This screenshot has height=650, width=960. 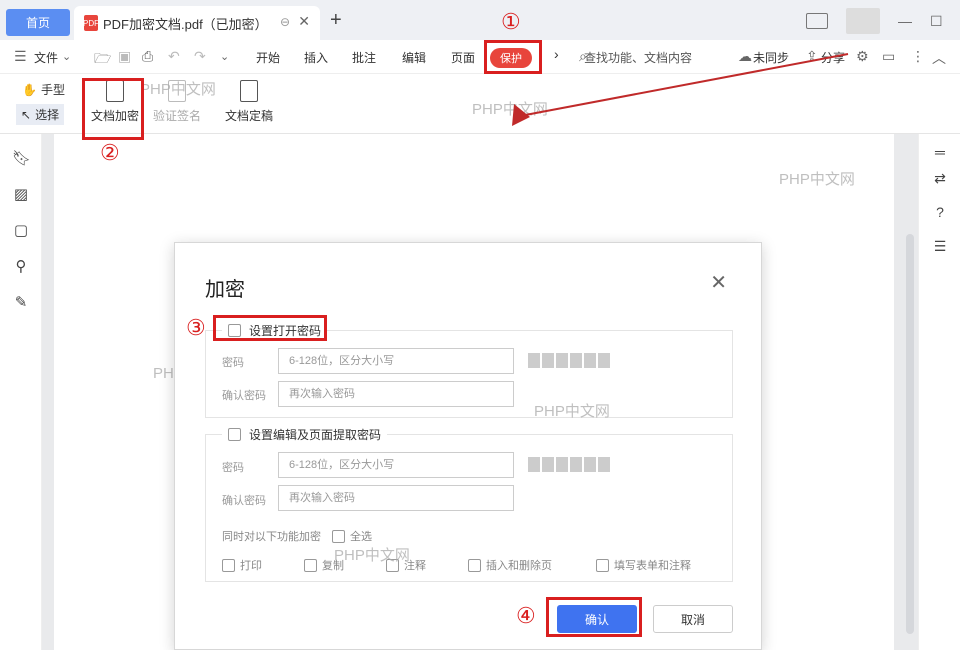 What do you see at coordinates (940, 179) in the screenshot?
I see `translate-icon: ⇄` at bounding box center [940, 179].